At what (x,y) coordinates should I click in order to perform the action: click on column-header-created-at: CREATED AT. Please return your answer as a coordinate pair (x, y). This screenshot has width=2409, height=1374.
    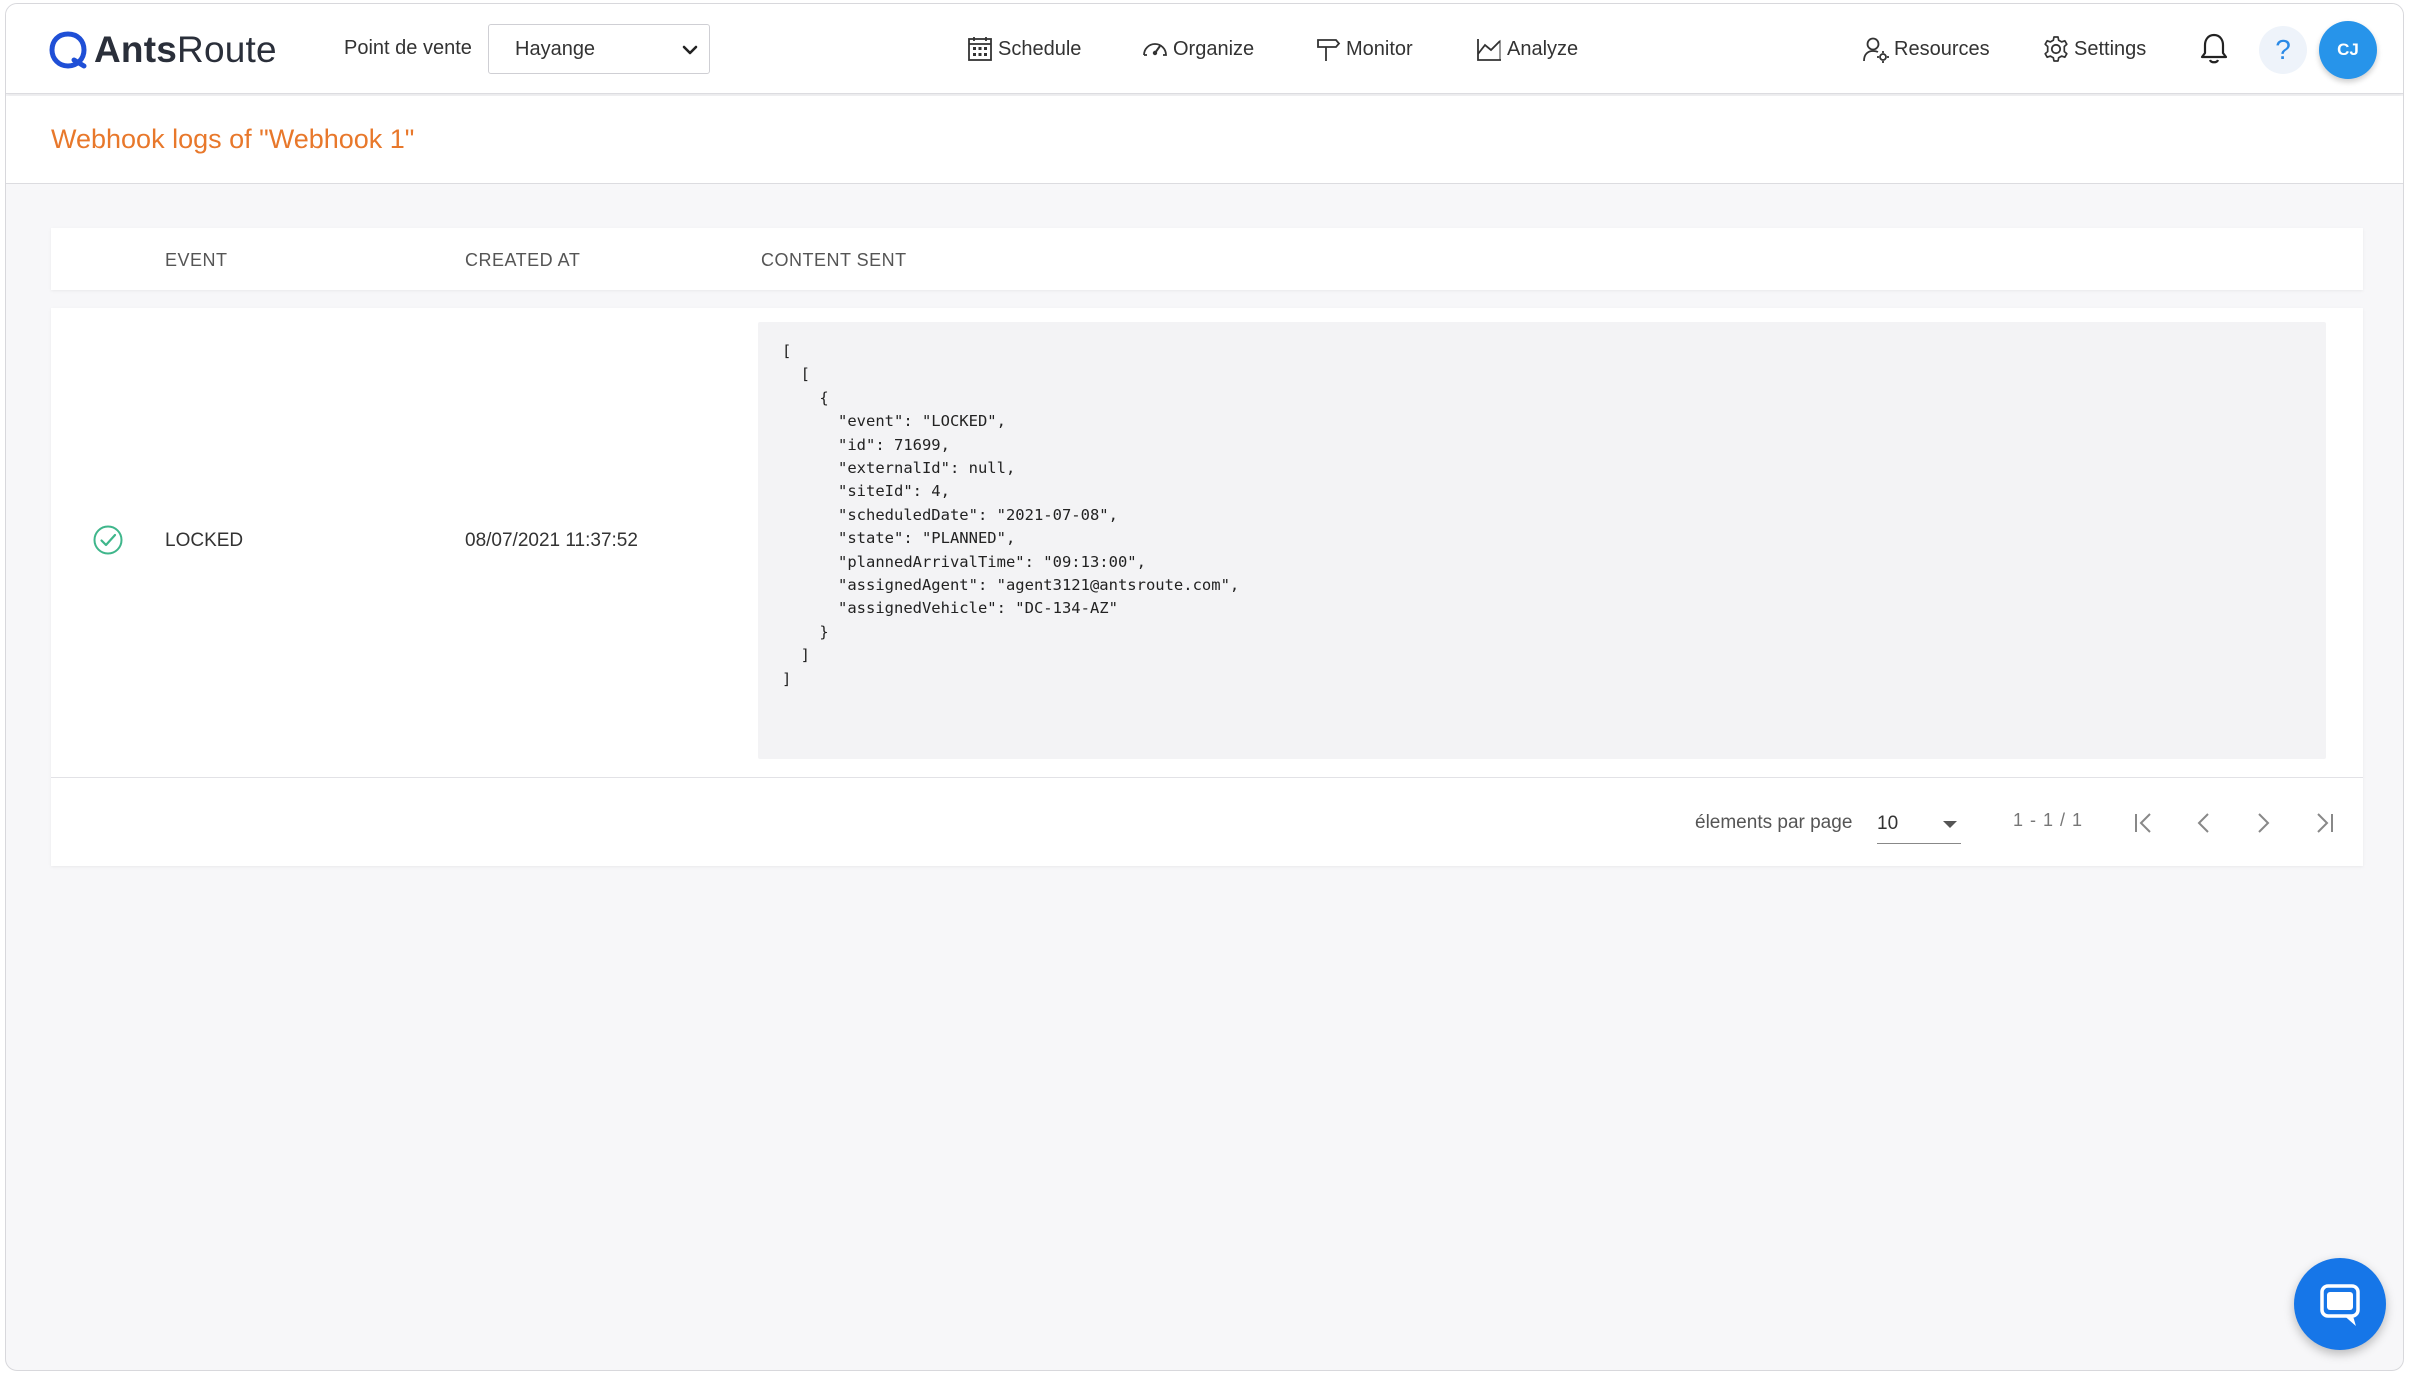
    Looking at the image, I should click on (522, 260).